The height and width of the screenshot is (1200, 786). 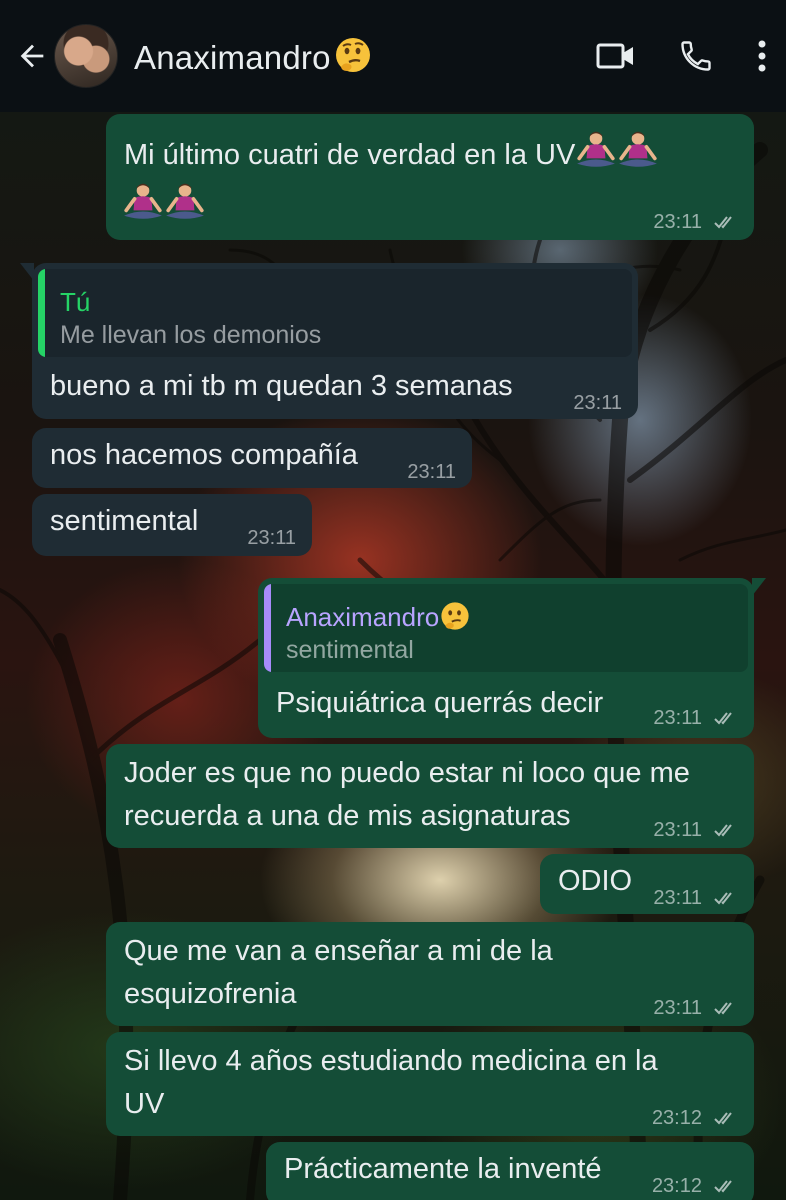 I want to click on back-button, so click(x=32, y=56).